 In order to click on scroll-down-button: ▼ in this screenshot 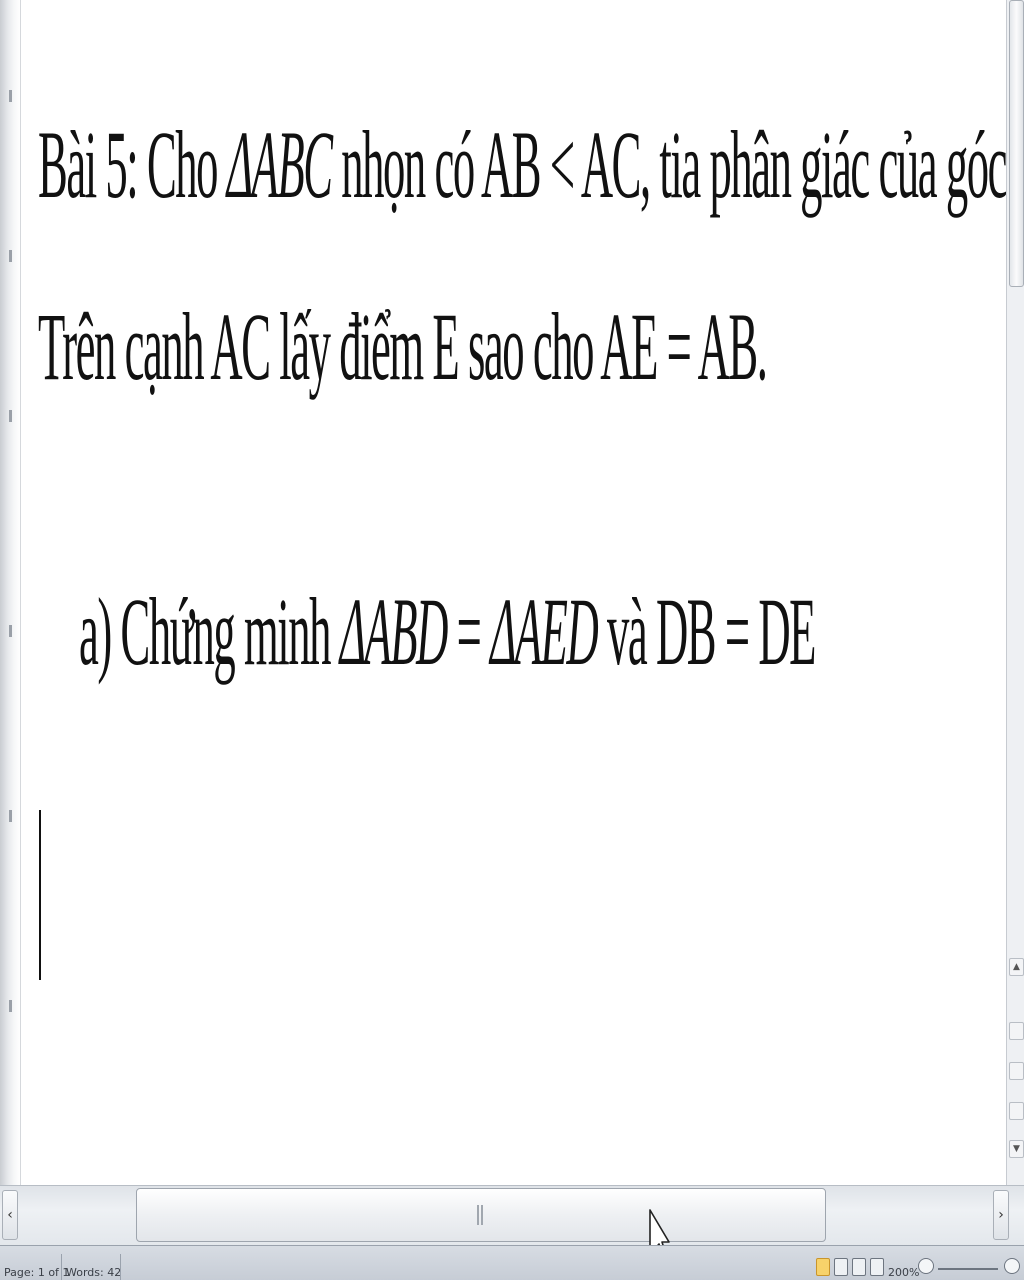, I will do `click(1016, 1149)`.